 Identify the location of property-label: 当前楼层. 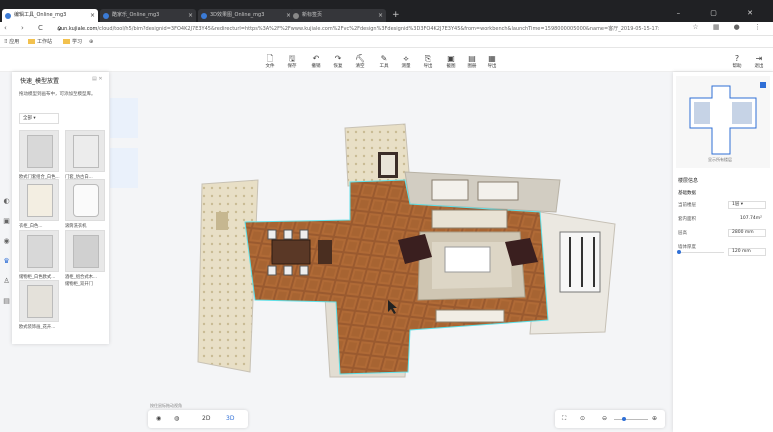
(687, 205).